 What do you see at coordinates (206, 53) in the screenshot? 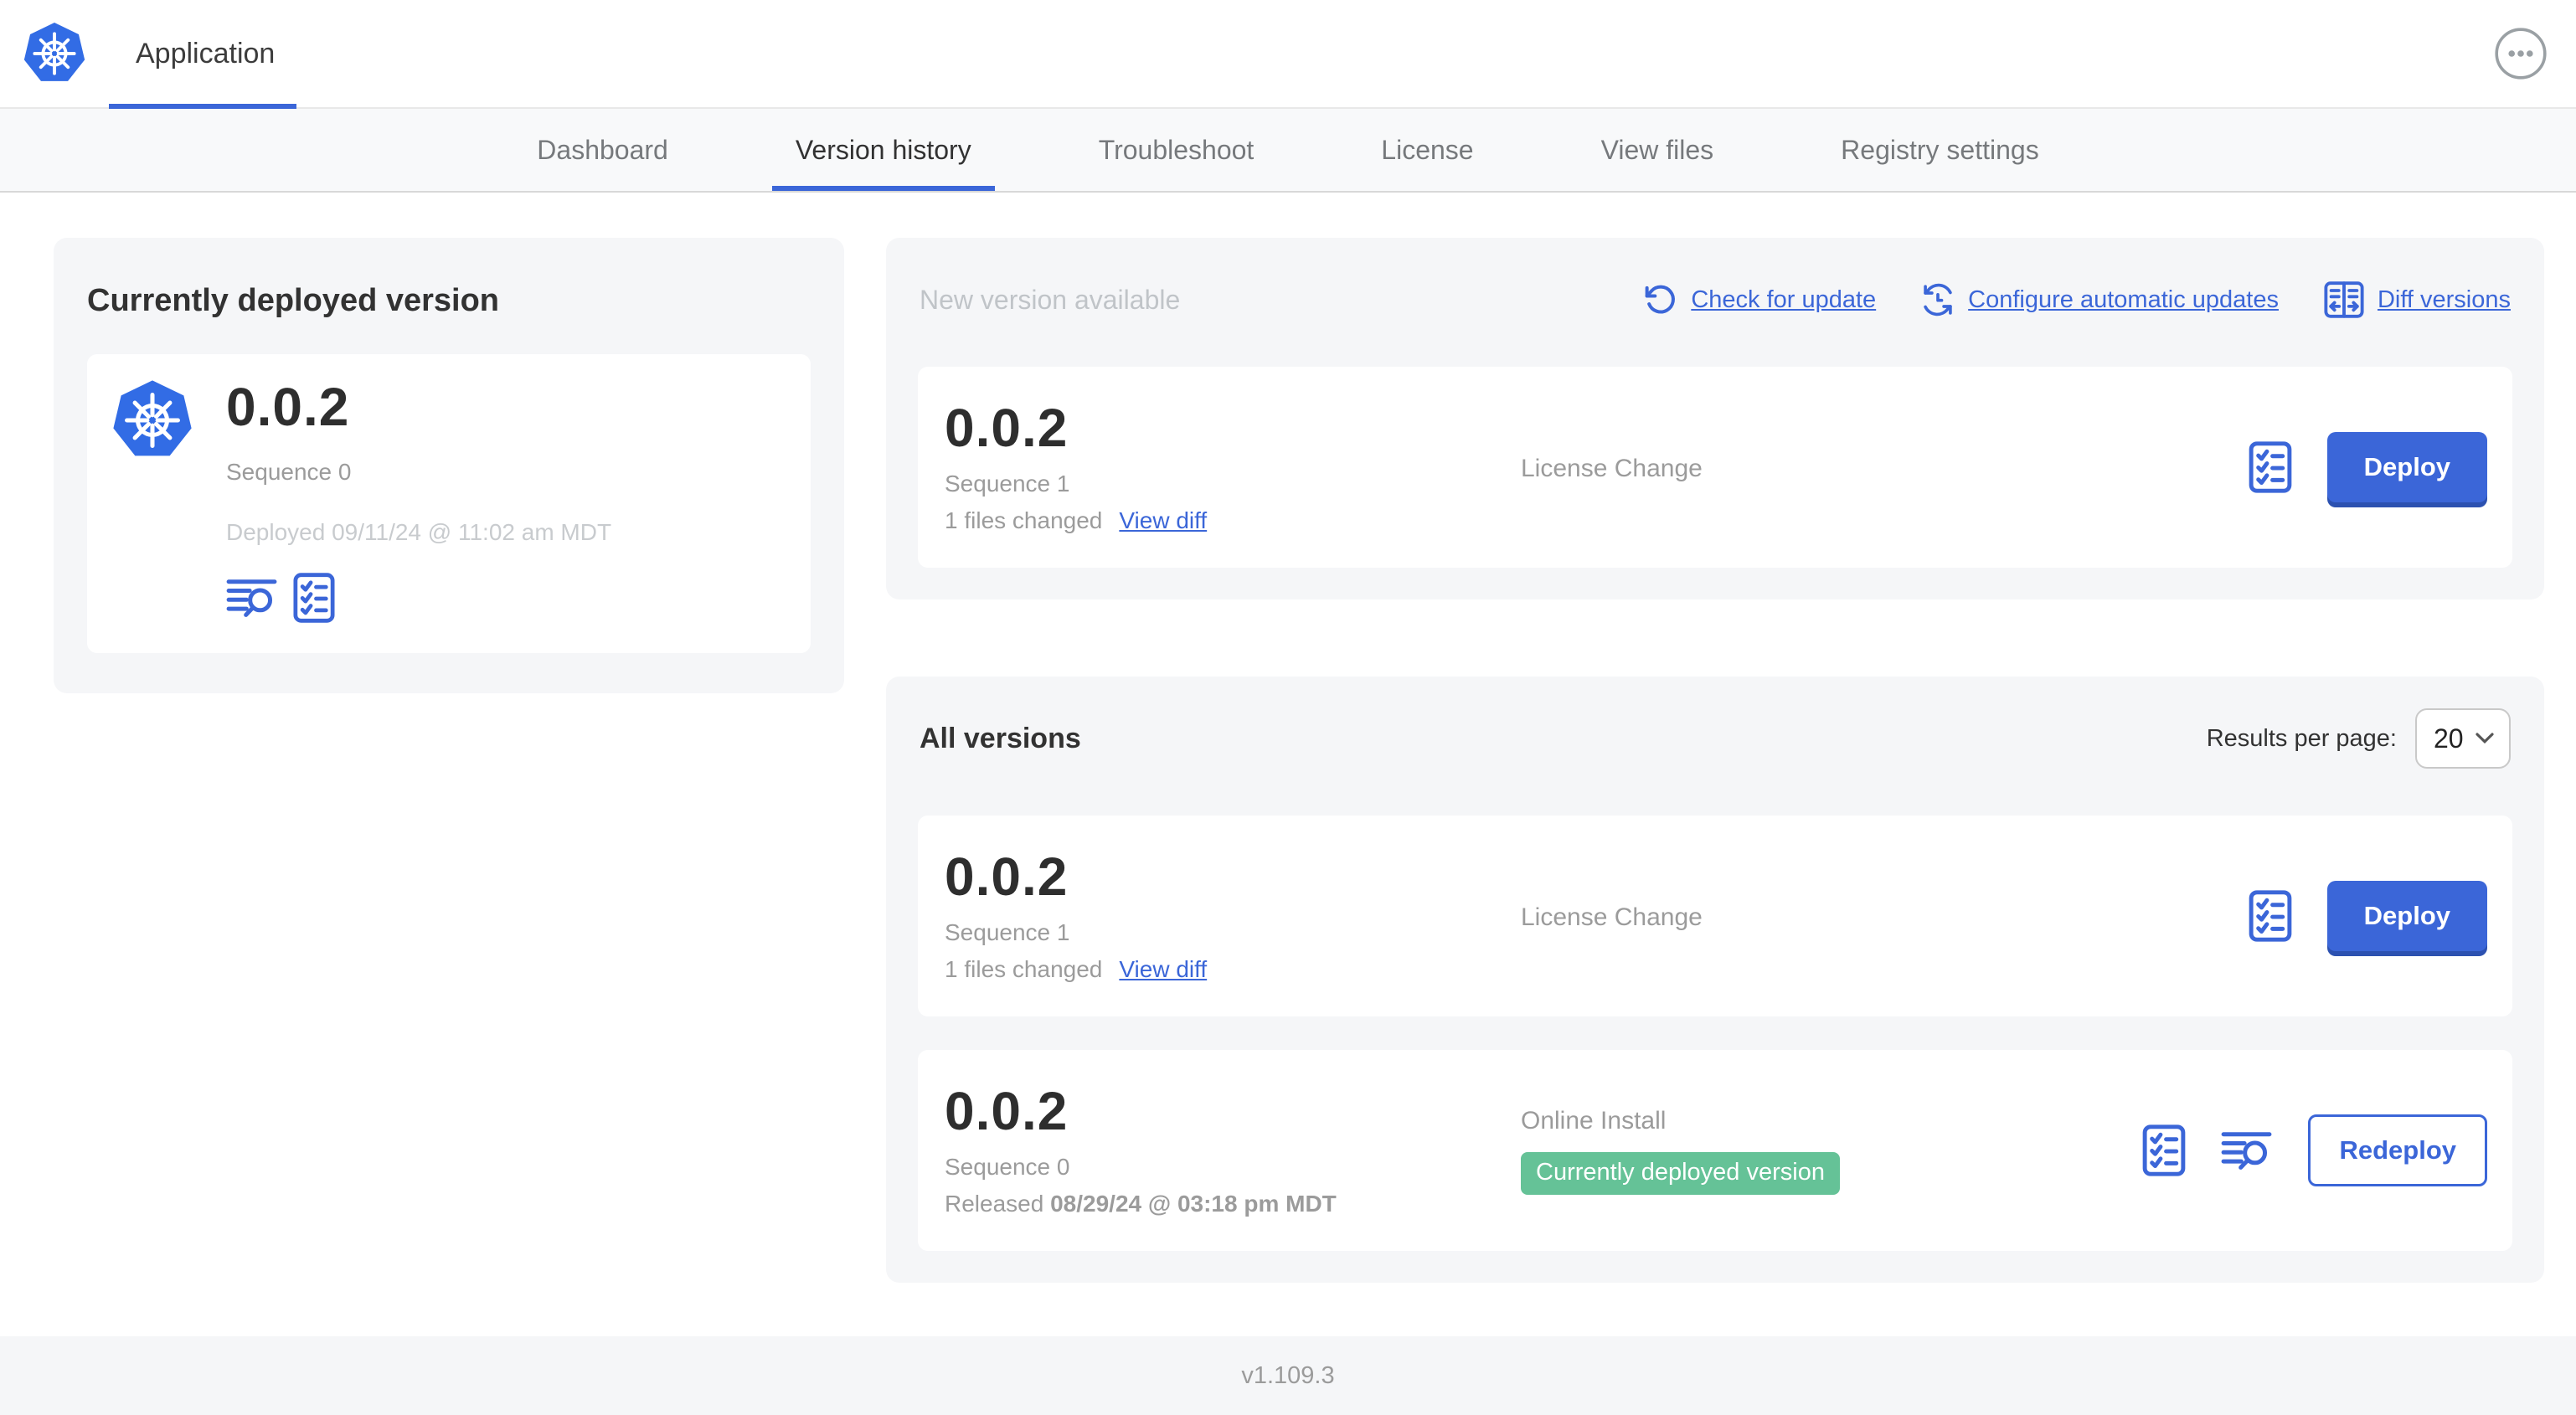
I see `app-title: Application` at bounding box center [206, 53].